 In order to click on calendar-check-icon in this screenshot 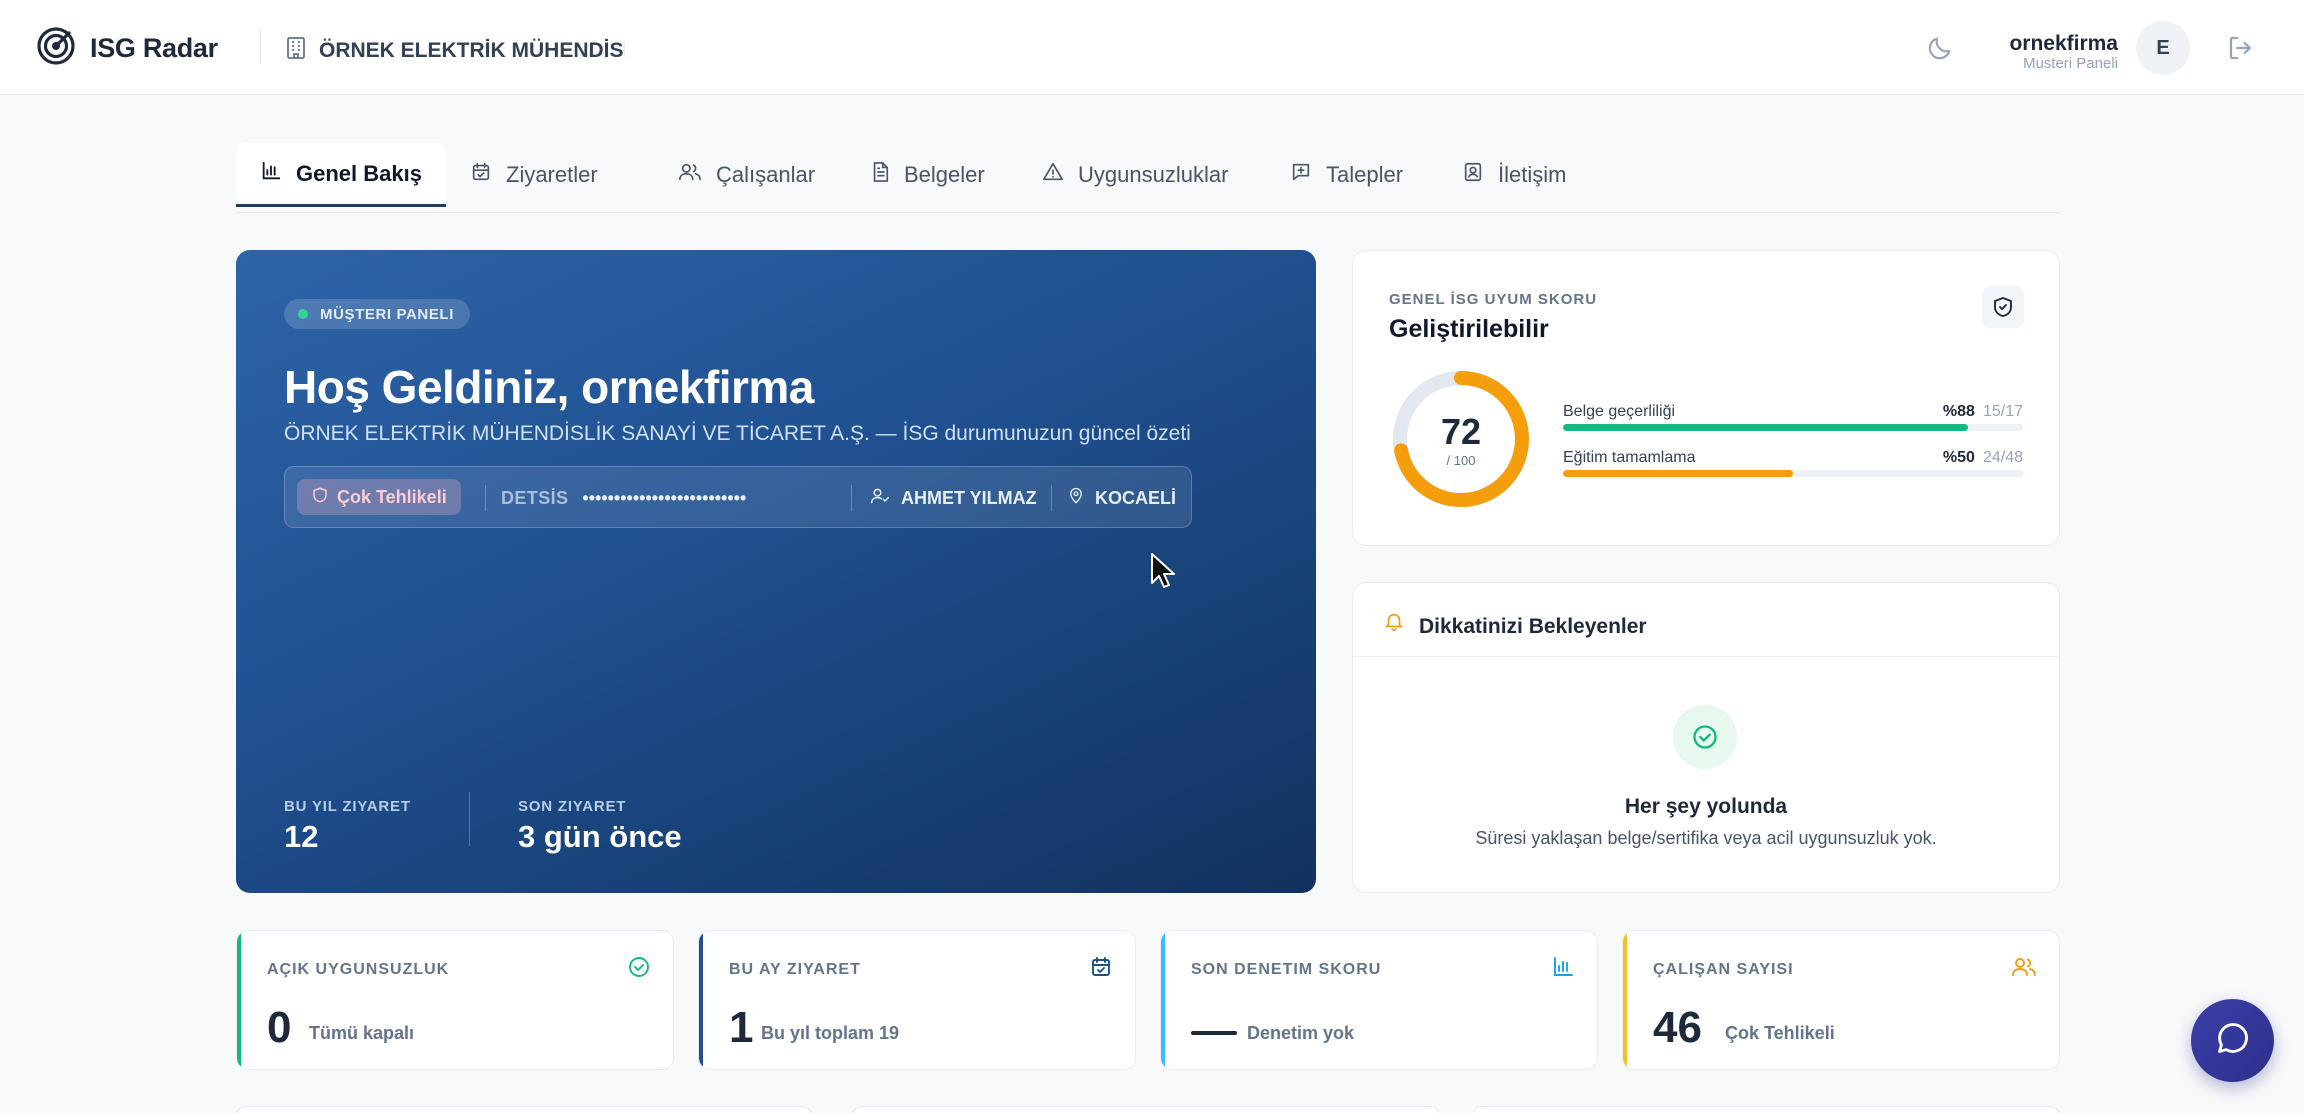, I will do `click(1101, 969)`.